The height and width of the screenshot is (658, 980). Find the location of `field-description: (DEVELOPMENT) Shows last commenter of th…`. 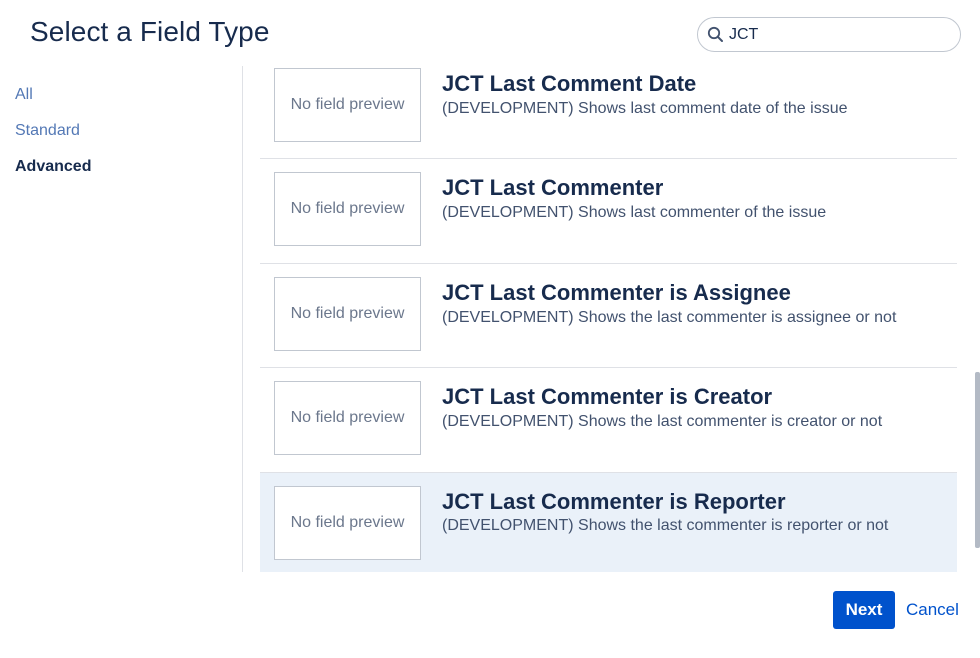

field-description: (DEVELOPMENT) Shows last commenter of th… is located at coordinates (634, 212).